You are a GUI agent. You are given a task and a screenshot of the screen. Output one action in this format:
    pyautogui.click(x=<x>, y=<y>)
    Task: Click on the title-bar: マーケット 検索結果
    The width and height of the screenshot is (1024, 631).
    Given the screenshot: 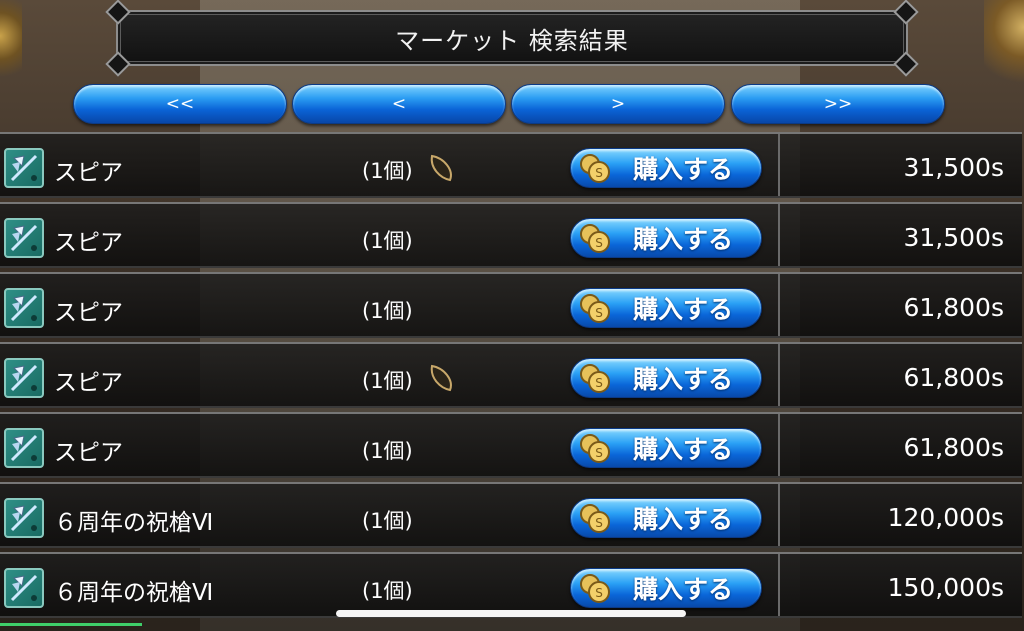 What is the action you would take?
    pyautogui.click(x=512, y=38)
    